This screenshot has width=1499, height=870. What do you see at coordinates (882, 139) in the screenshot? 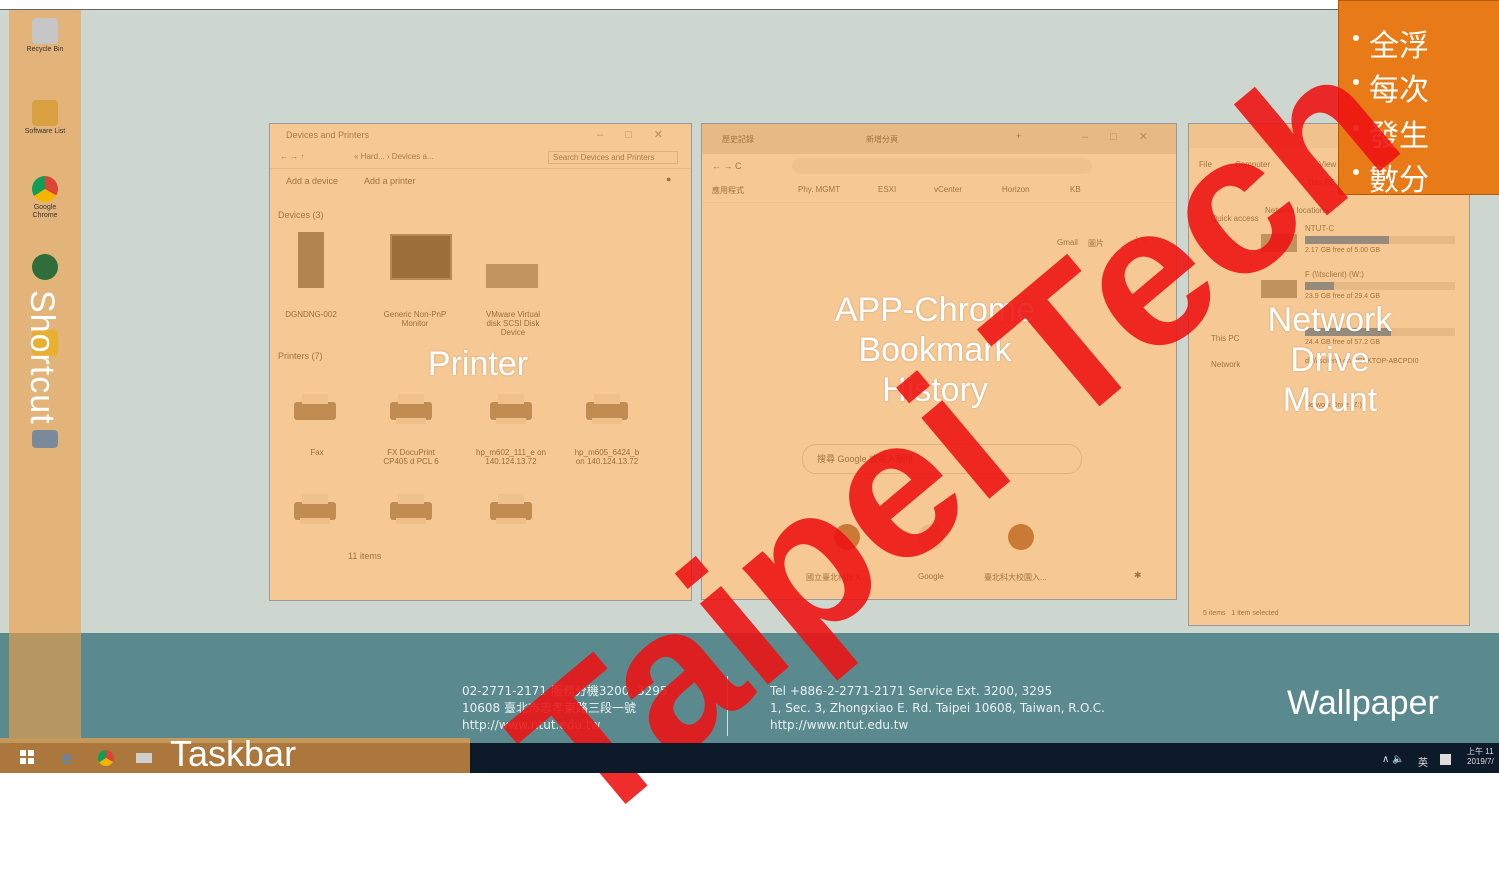
I see `tab-new-tab: 新增分頁` at bounding box center [882, 139].